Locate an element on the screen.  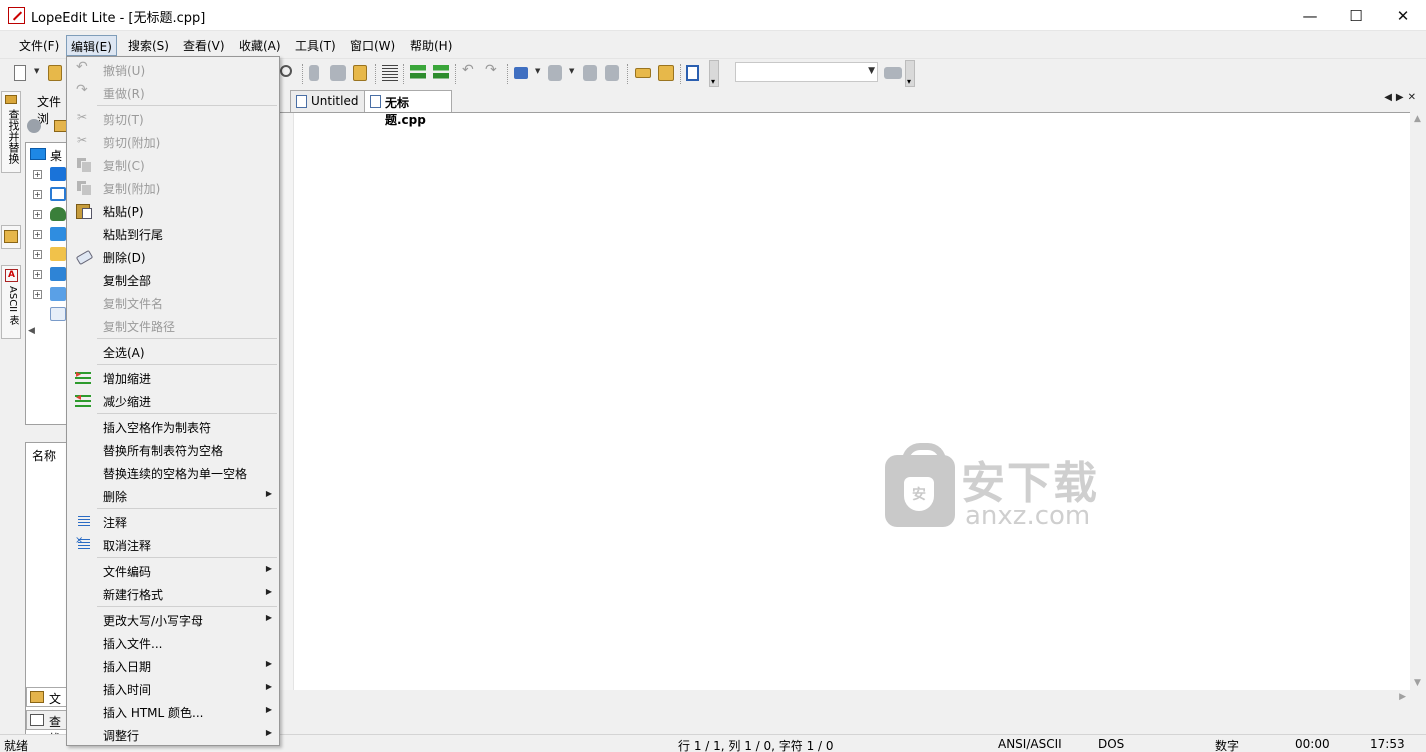
file-browser-tab: 文件浏 is located at coordinates (47, 109).